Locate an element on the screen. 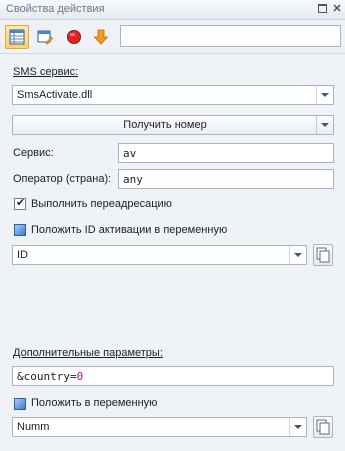  get-number-button: Получить номер is located at coordinates (173, 125).